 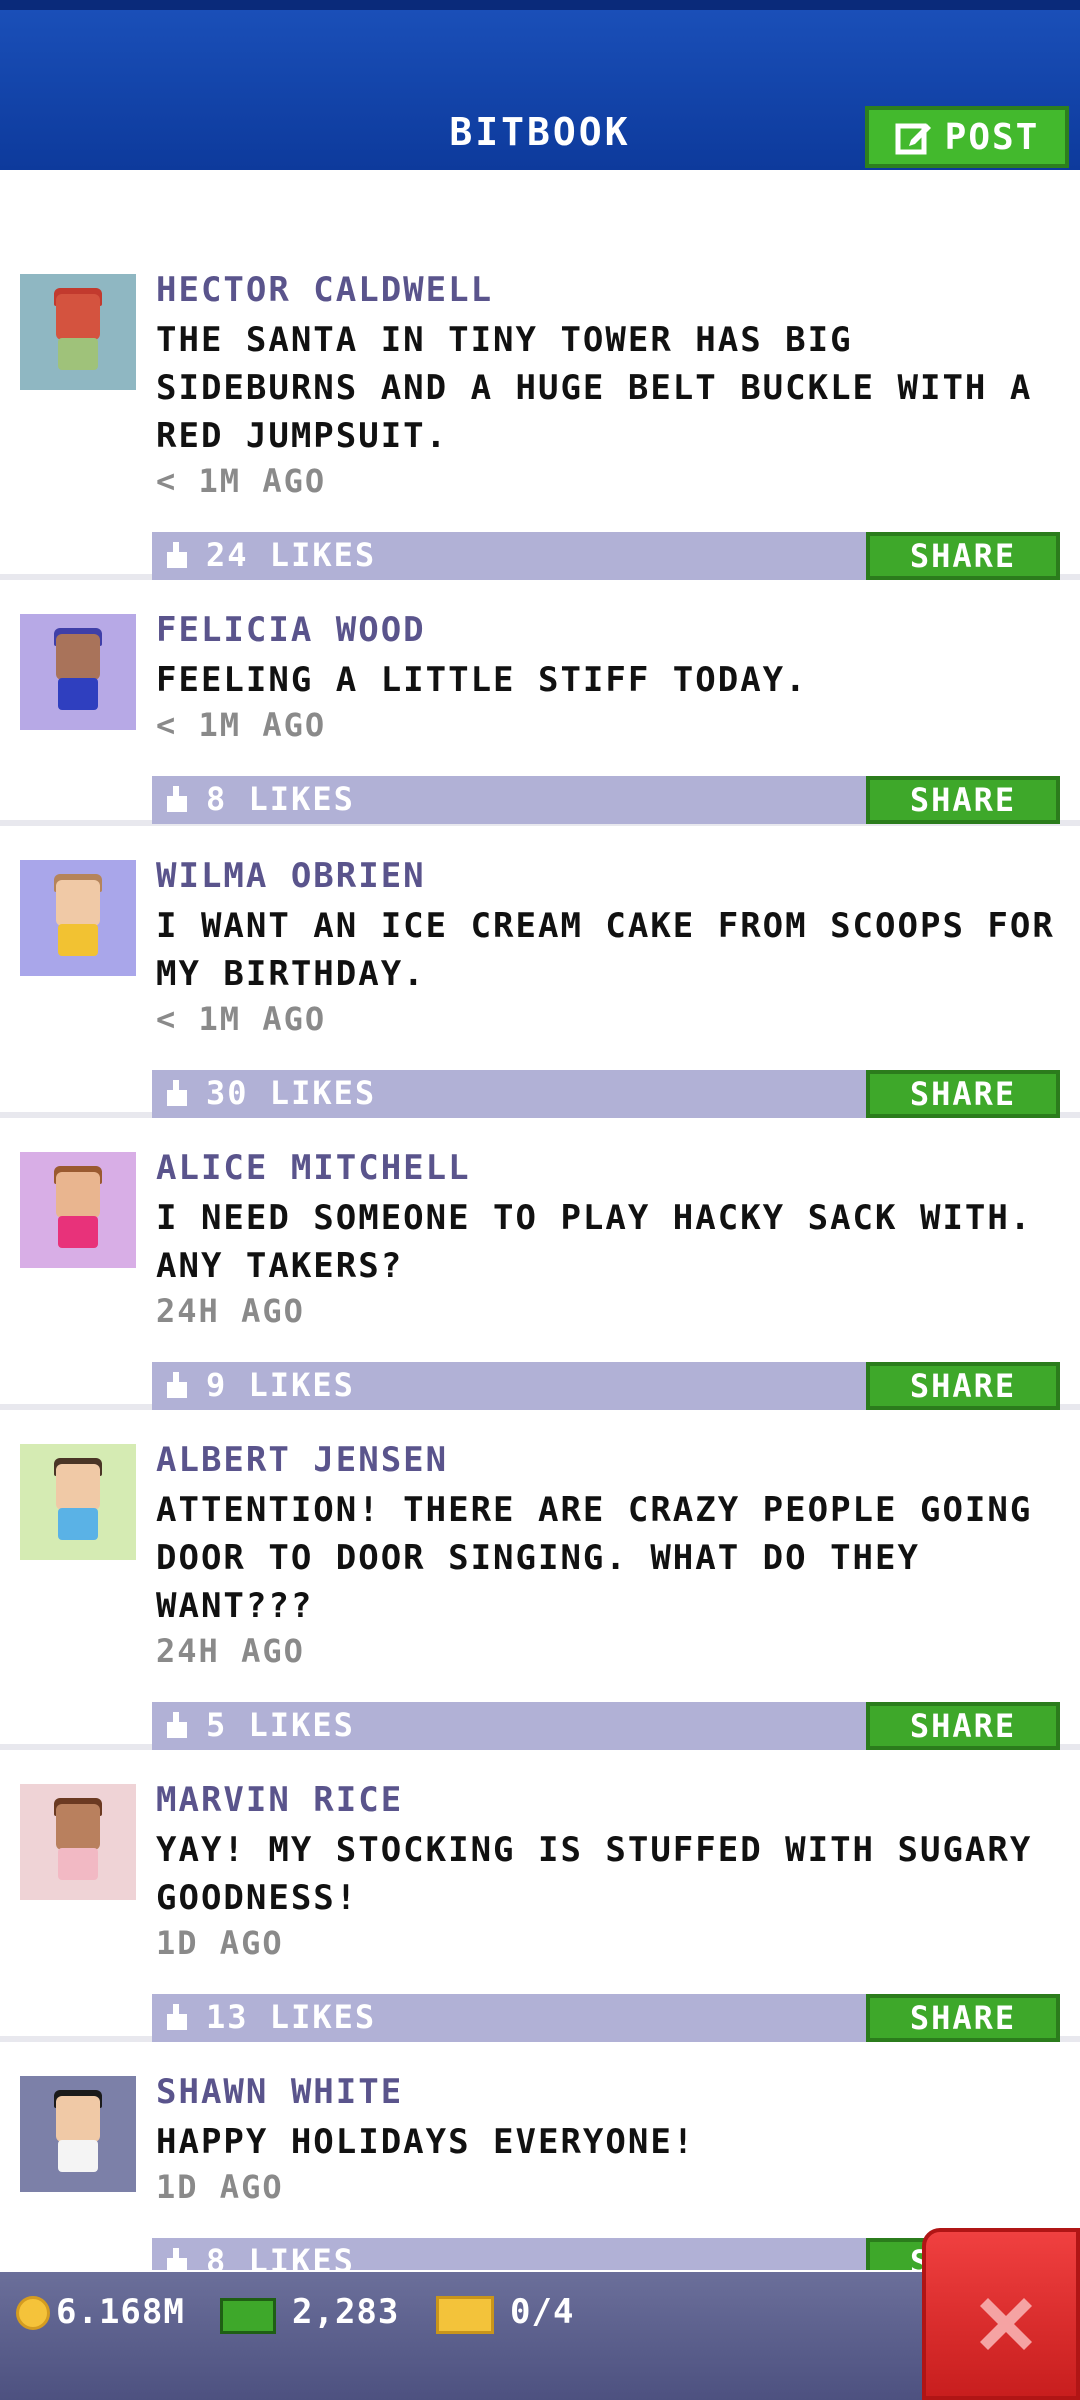 I want to click on poster-name: MARVIN RICE, so click(x=279, y=1800).